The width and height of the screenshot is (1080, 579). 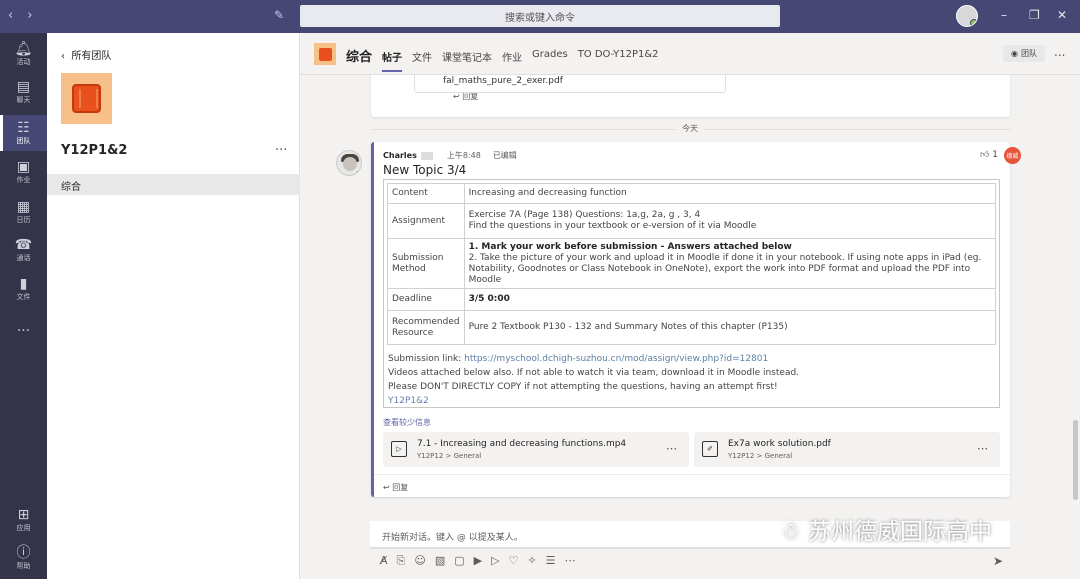 What do you see at coordinates (10, 15) in the screenshot?
I see `chevron-left-icon: ‹` at bounding box center [10, 15].